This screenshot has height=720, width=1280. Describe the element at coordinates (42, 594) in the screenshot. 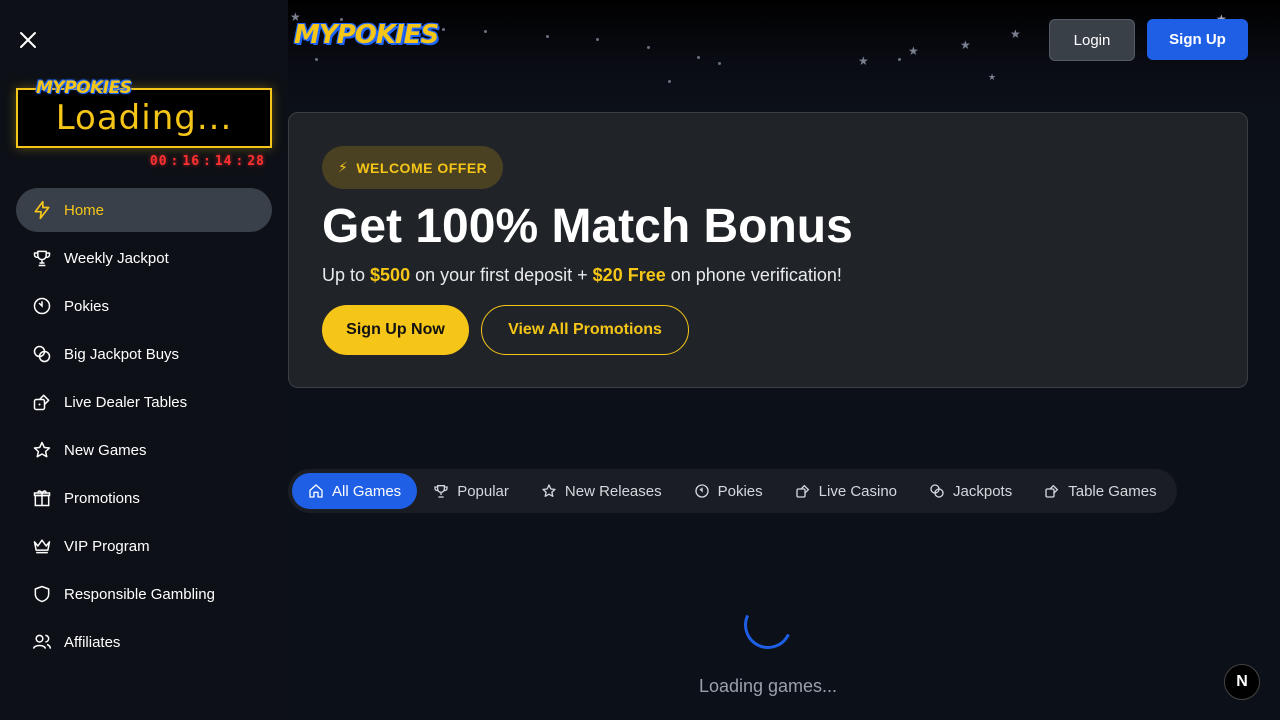

I see `shield-icon` at that location.